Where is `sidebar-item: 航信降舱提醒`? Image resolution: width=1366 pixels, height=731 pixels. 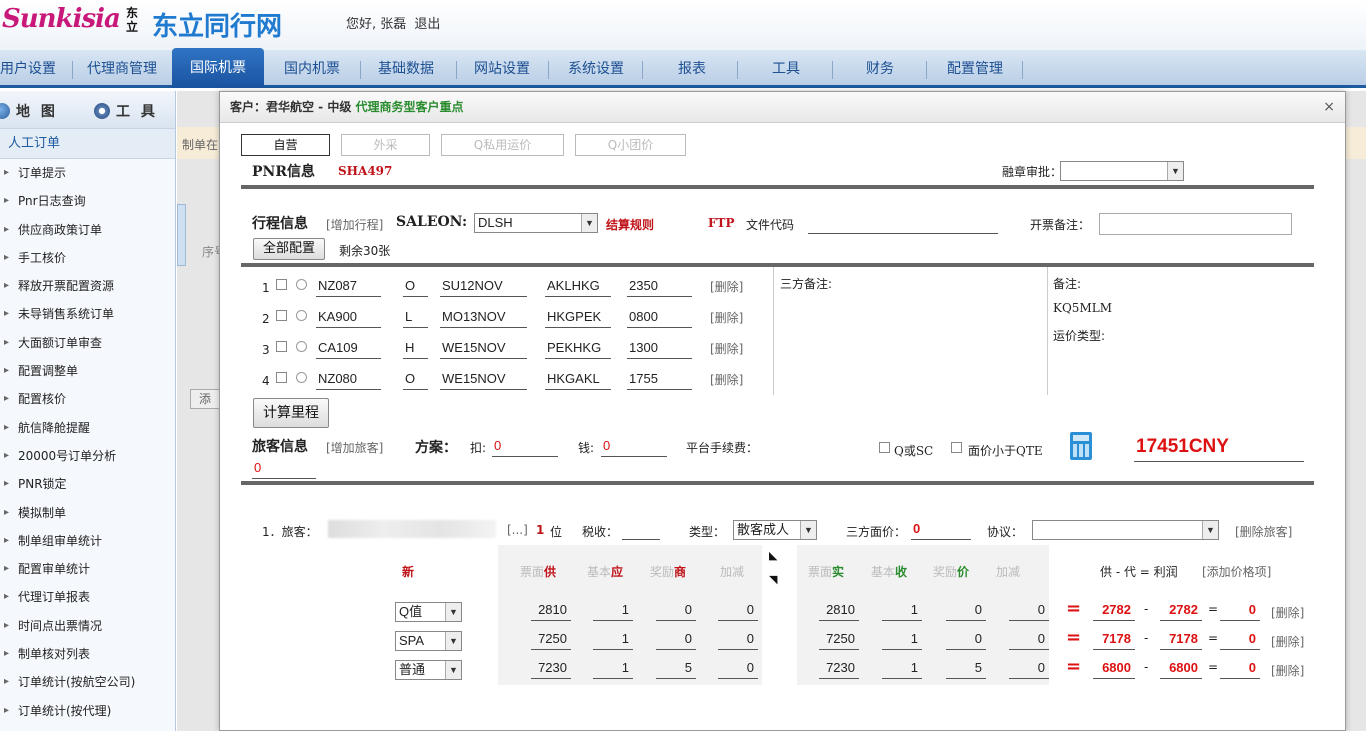 sidebar-item: 航信降舱提醒 is located at coordinates (87, 428).